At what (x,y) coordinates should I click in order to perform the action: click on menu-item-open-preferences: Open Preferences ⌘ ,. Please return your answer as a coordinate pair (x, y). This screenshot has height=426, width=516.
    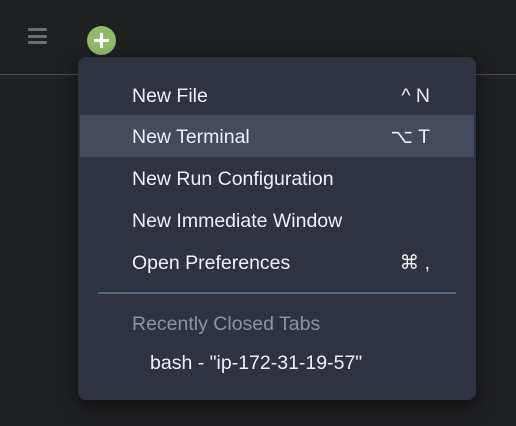
    Looking at the image, I should click on (277, 262).